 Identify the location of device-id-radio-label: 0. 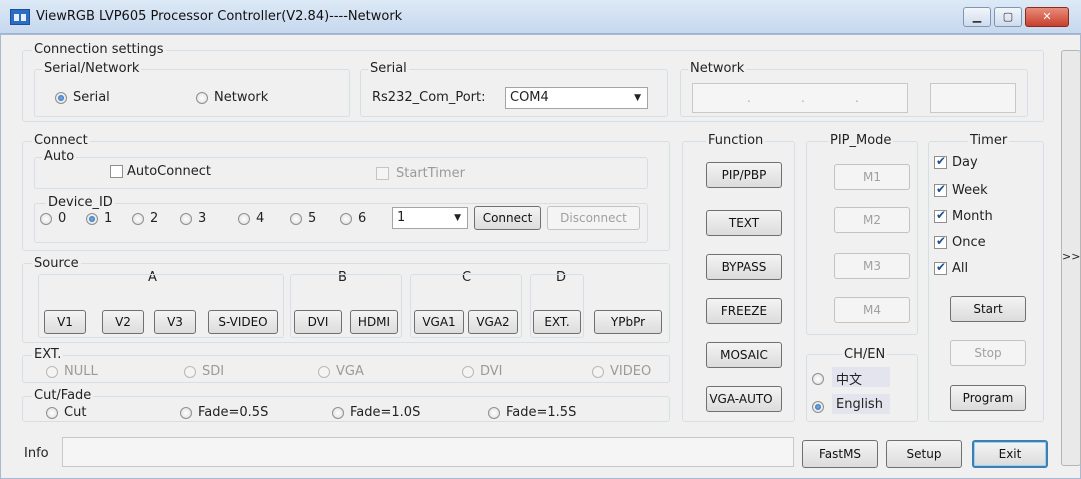
(62, 218).